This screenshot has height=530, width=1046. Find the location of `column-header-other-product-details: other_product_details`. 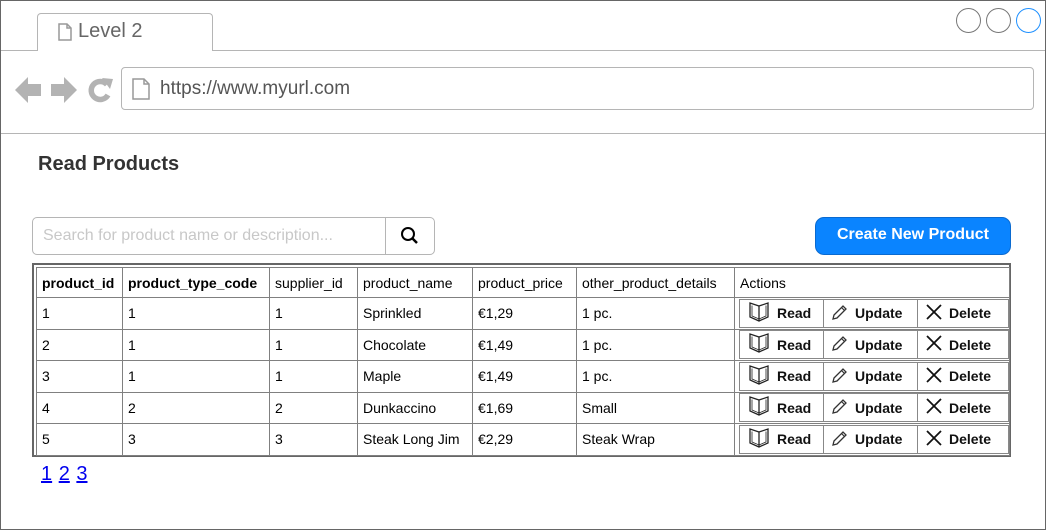

column-header-other-product-details: other_product_details is located at coordinates (655, 282).